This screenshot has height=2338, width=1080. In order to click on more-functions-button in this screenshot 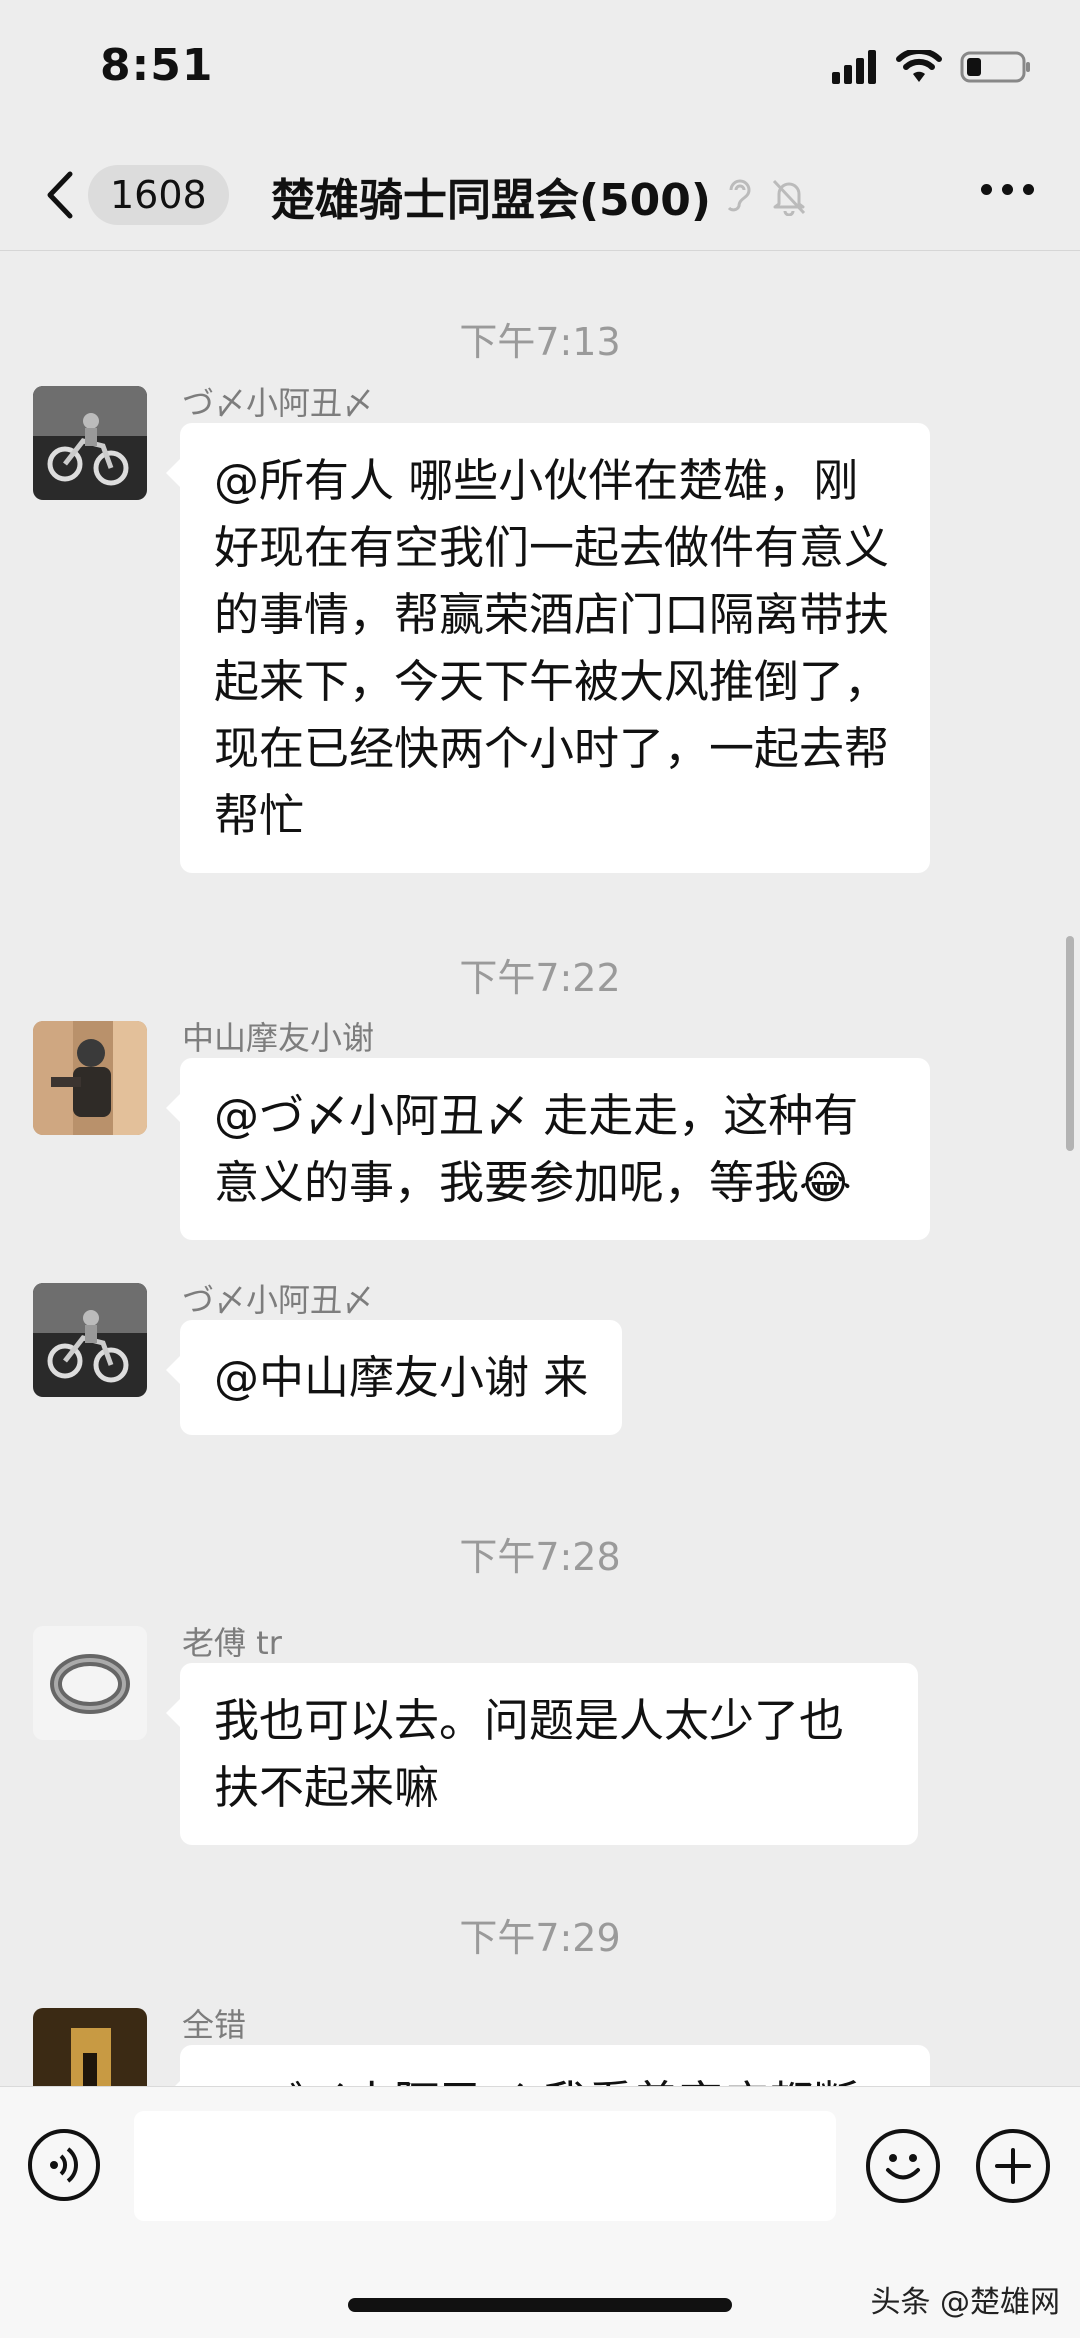, I will do `click(1013, 2166)`.